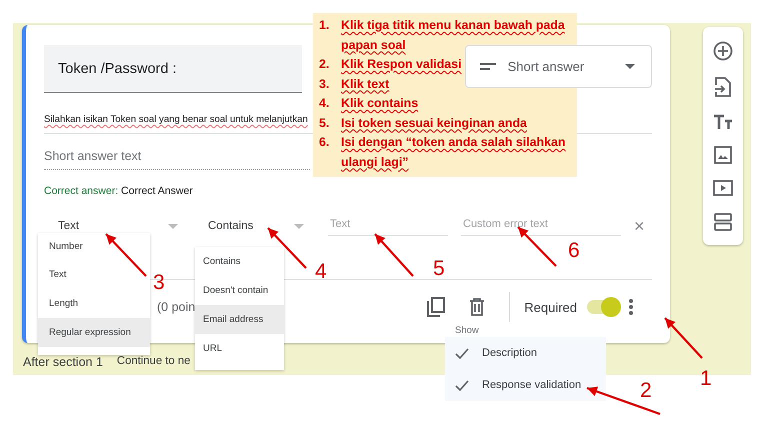 The width and height of the screenshot is (779, 431). Describe the element at coordinates (723, 51) in the screenshot. I see `add-icon` at that location.